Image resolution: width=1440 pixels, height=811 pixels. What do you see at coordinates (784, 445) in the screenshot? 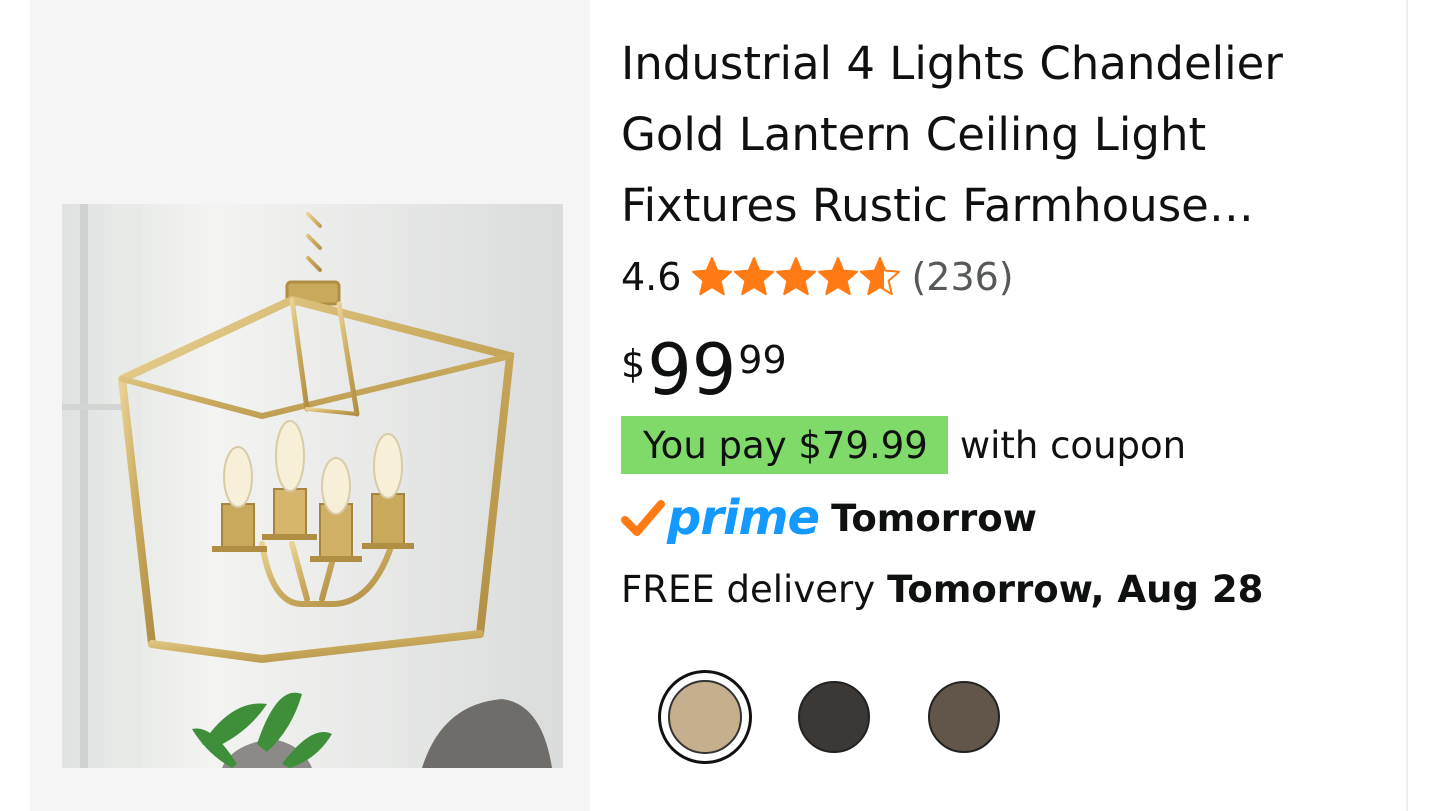
I see `coupon-badge: You pay $79.99` at bounding box center [784, 445].